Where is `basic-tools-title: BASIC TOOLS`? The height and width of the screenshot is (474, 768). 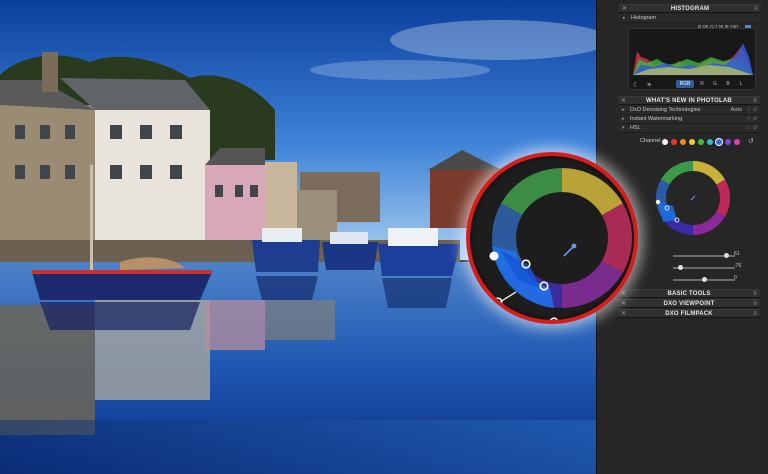
basic-tools-title: BASIC TOOLS is located at coordinates (689, 294).